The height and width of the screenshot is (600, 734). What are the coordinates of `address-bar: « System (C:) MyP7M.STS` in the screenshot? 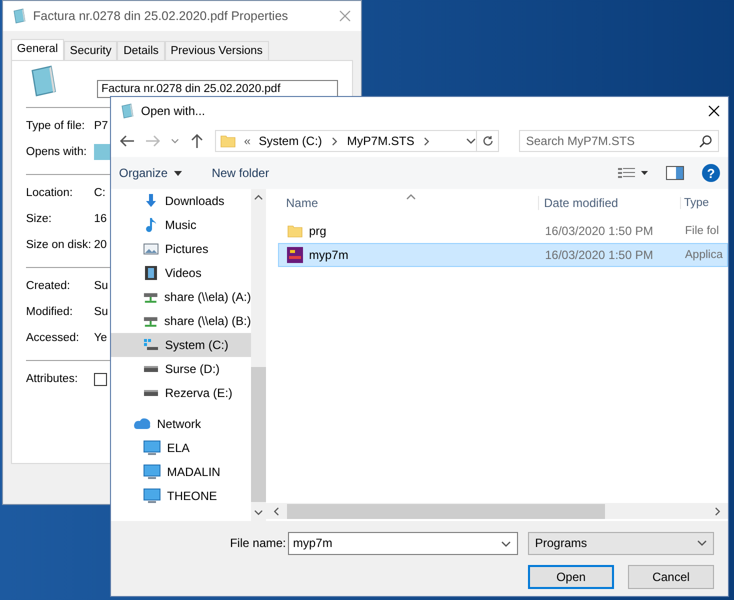 It's located at (346, 141).